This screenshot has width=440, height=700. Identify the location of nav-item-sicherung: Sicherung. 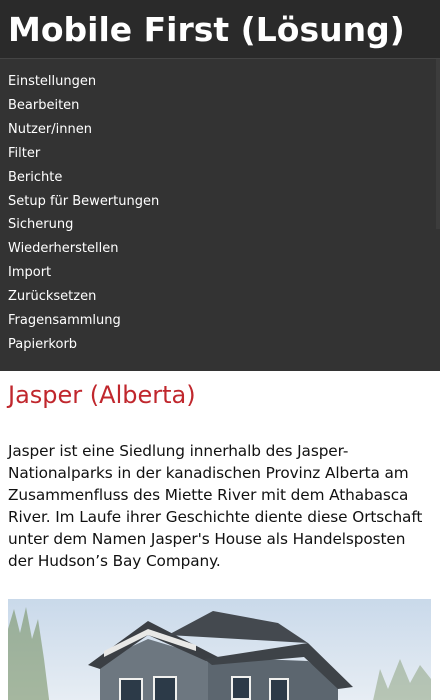
(220, 225).